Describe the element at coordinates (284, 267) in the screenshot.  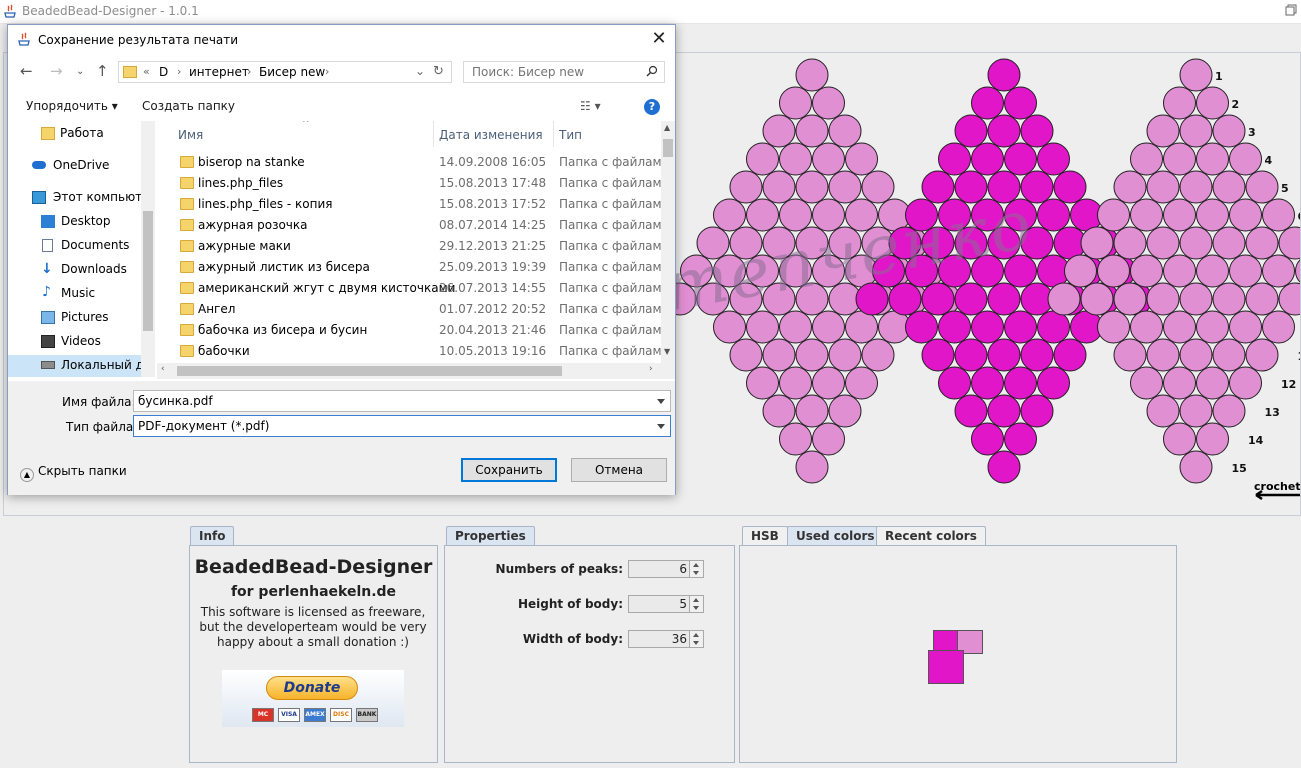
I see `file-name: ажурный листик из бисера` at that location.